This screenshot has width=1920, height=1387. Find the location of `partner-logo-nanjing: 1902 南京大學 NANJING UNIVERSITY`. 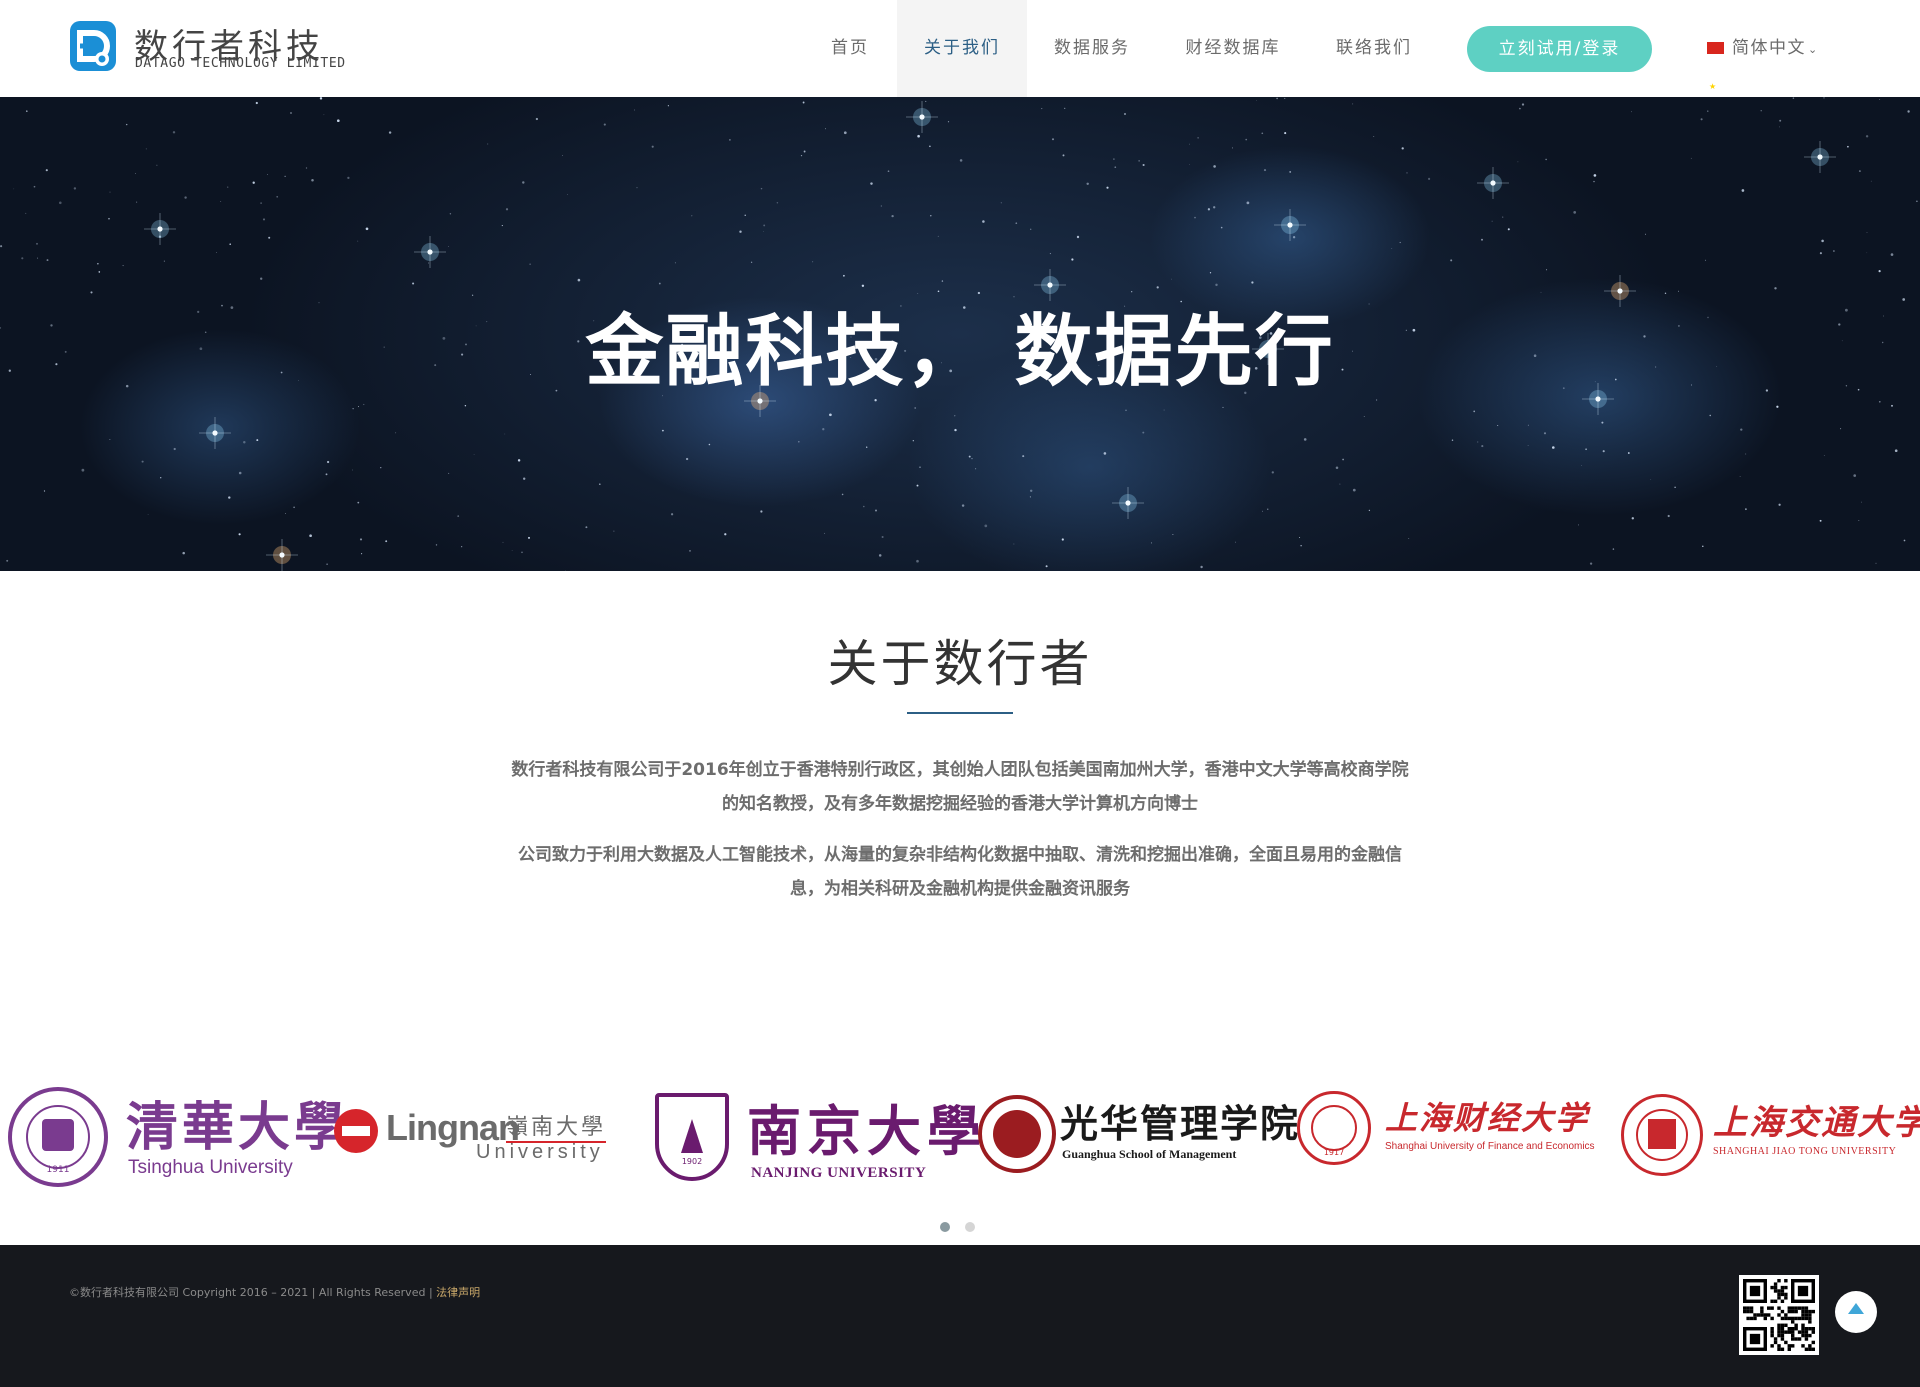

partner-logo-nanjing: 1902 南京大學 NANJING UNIVERSITY is located at coordinates (818, 1140).